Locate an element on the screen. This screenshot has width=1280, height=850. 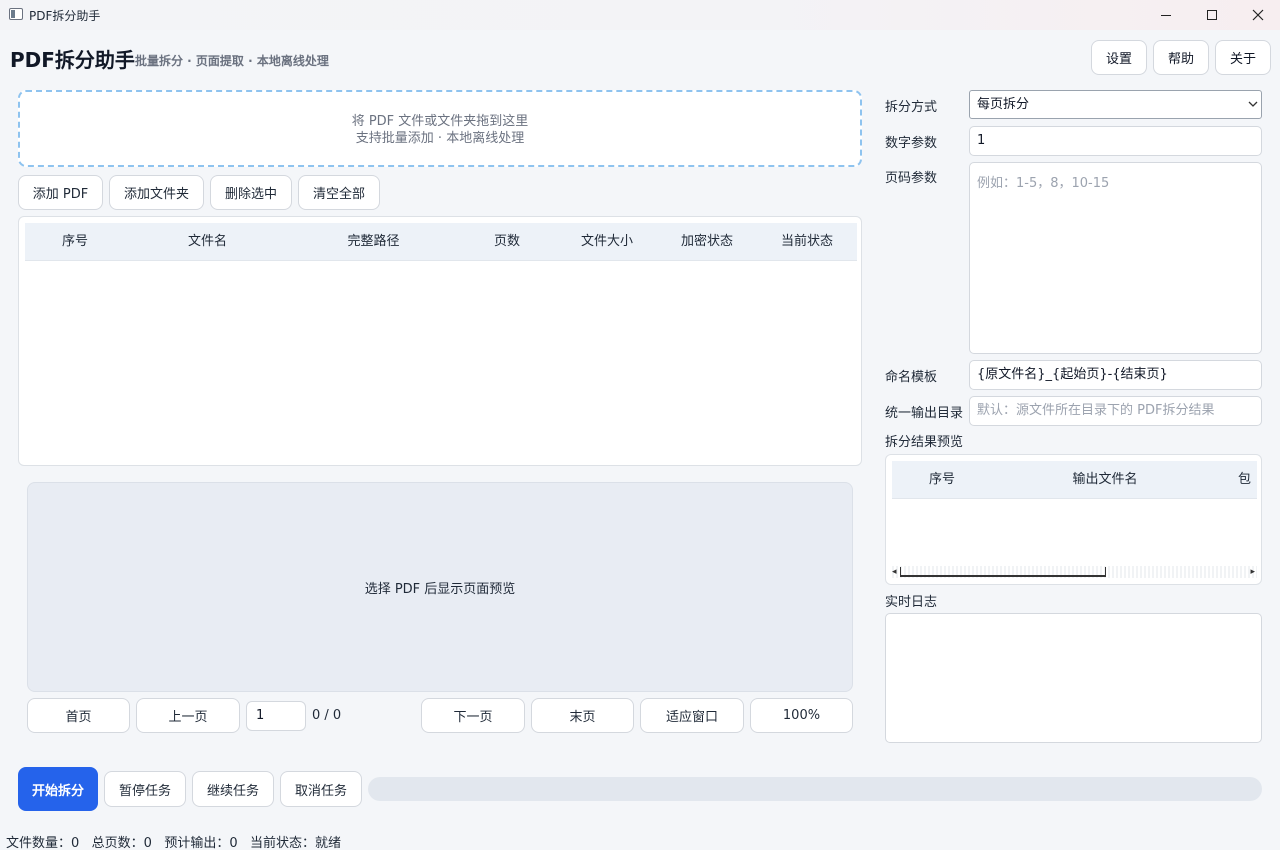
horizontal-scrollbar: ◂ ▸ is located at coordinates (1074, 572).